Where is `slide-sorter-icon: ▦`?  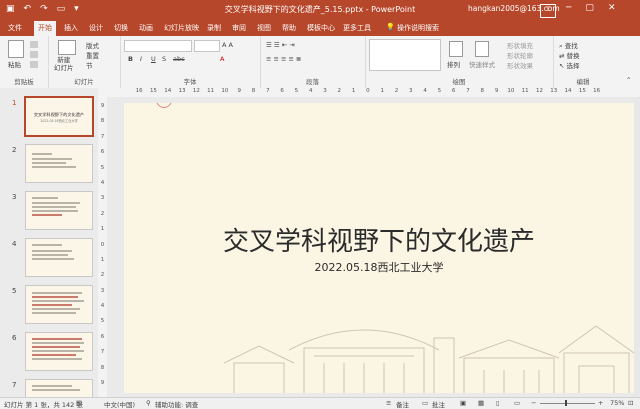 slide-sorter-icon: ▦ is located at coordinates (481, 403).